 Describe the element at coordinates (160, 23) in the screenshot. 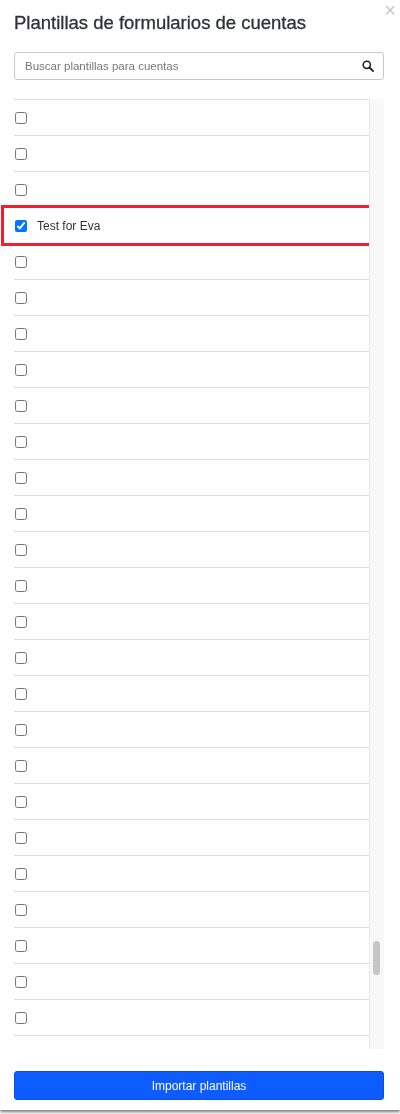

I see `dialog-title: Plantillas de formularios de cuentas` at that location.